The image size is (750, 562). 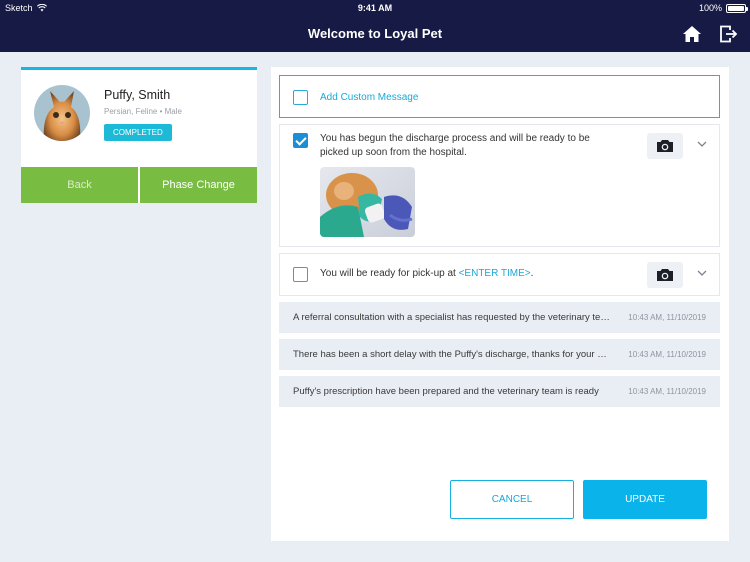 What do you see at coordinates (143, 111) in the screenshot?
I see `pet-breed-info: Persian, Feline • Male` at bounding box center [143, 111].